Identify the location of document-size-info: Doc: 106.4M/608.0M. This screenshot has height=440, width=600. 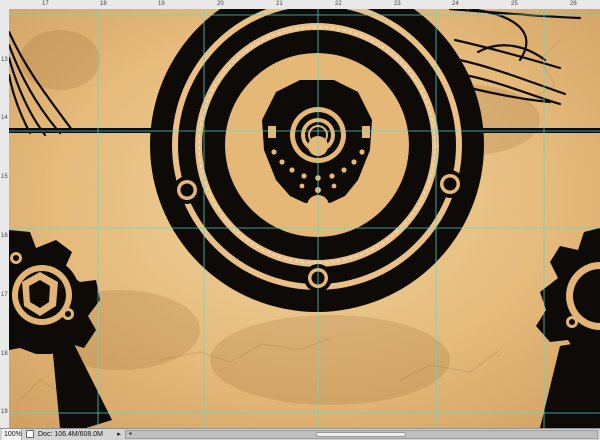
(70, 434).